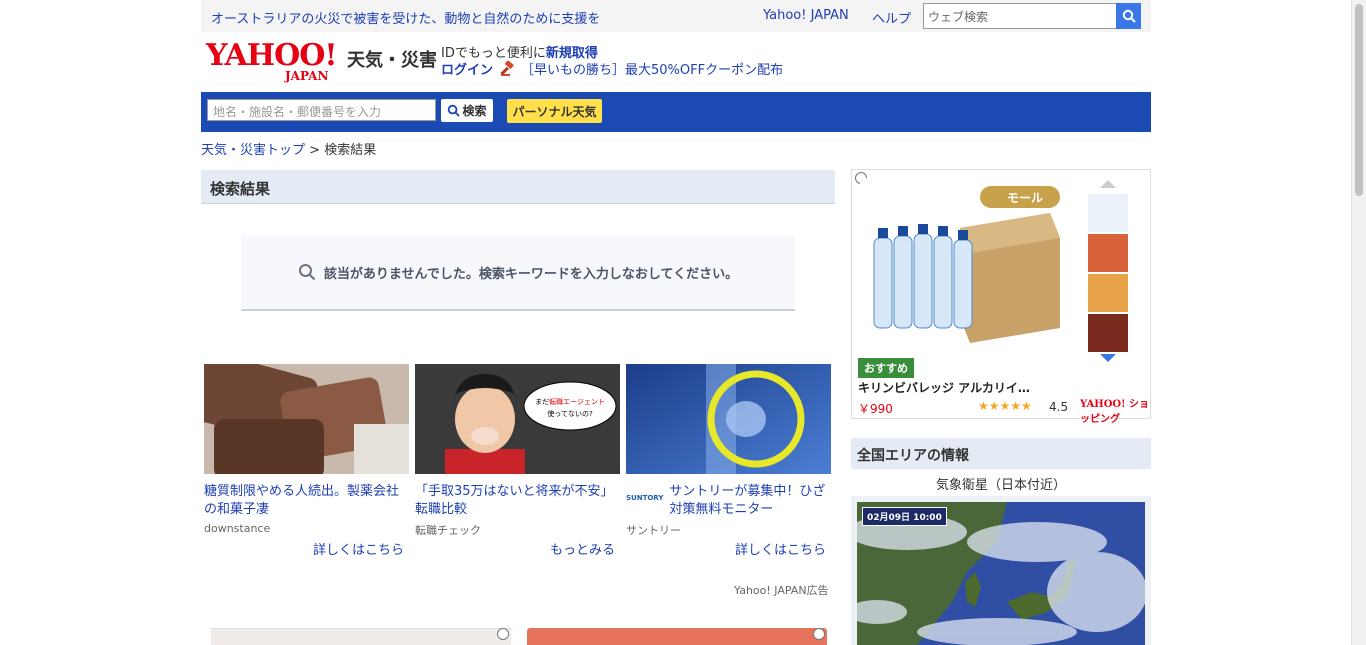 Image resolution: width=1366 pixels, height=645 pixels. I want to click on ad-source: サントリー, so click(653, 530).